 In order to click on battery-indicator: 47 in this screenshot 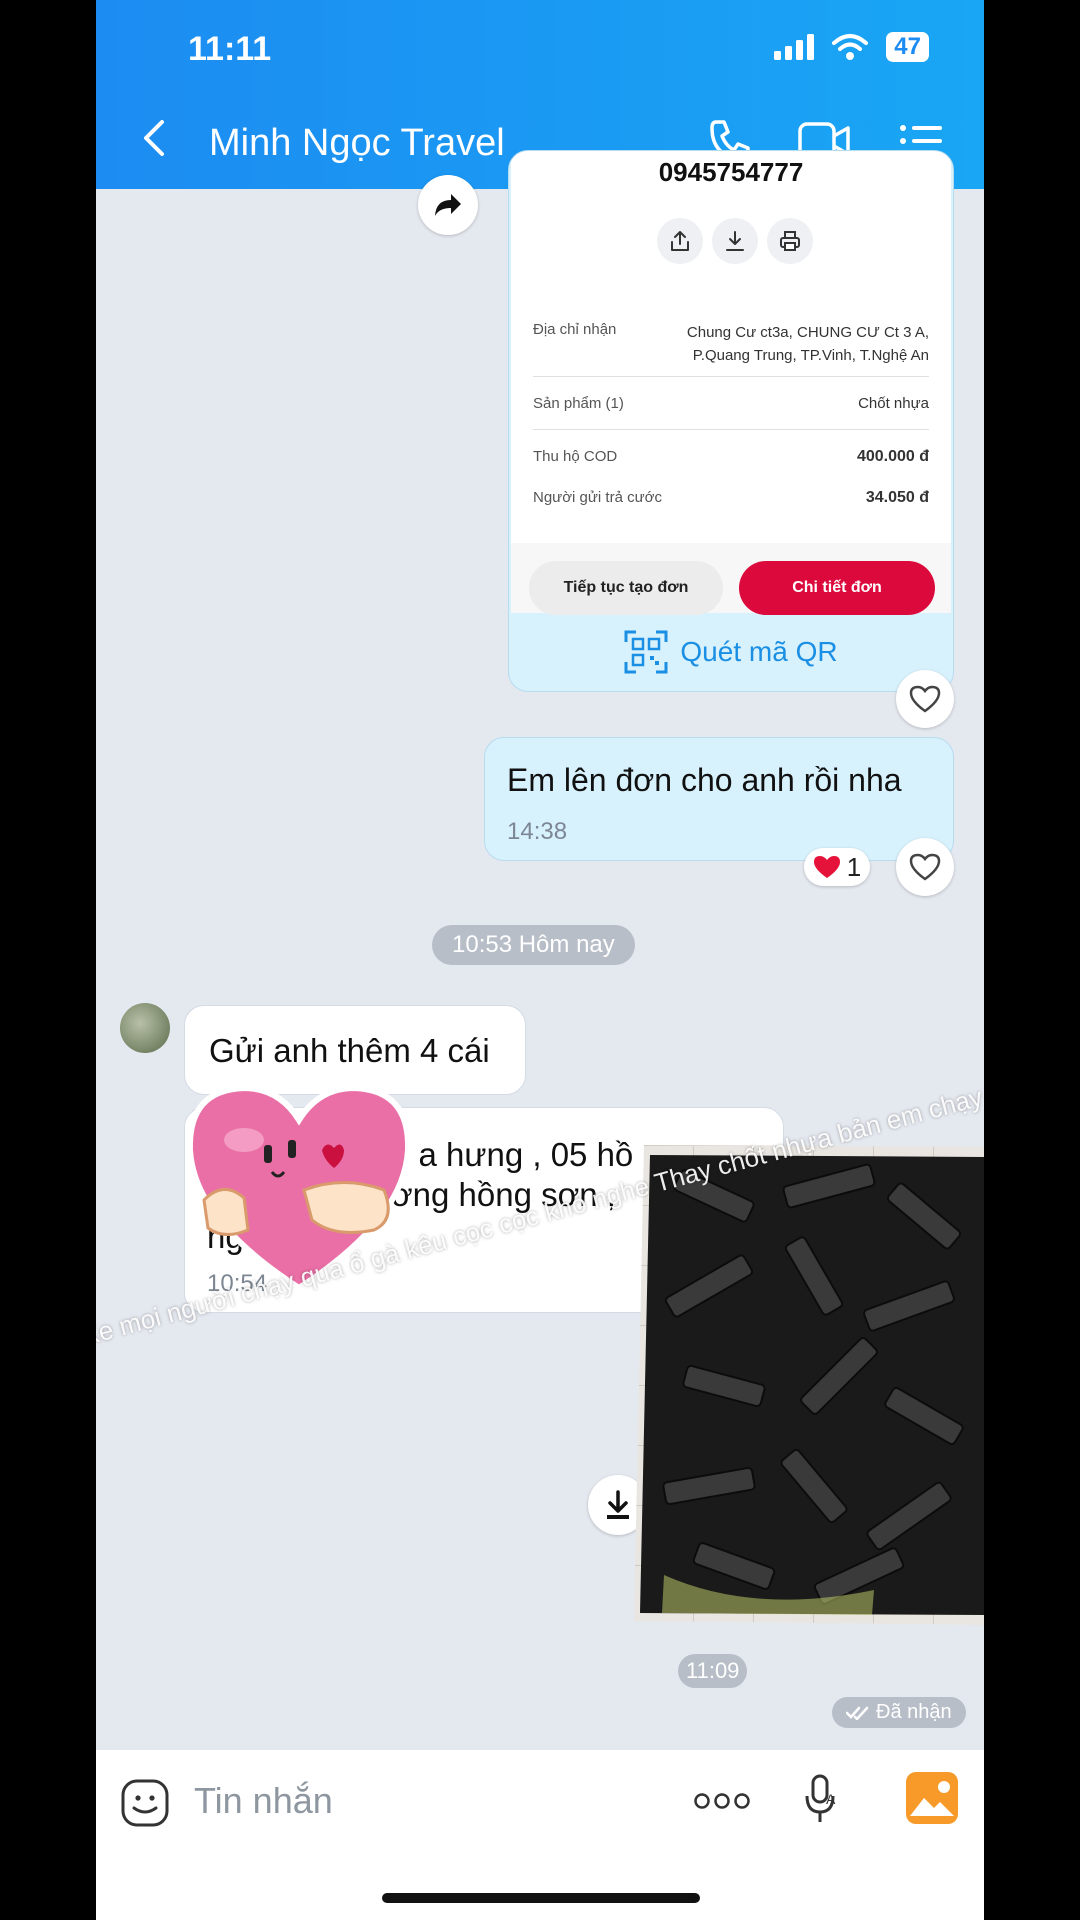, I will do `click(907, 47)`.